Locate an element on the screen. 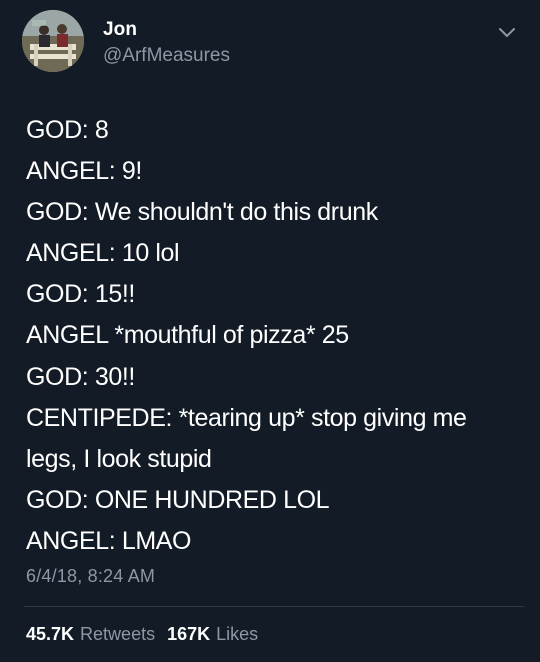 This screenshot has height=662, width=540. tweet-line: ANGEL: LMAO is located at coordinates (109, 540).